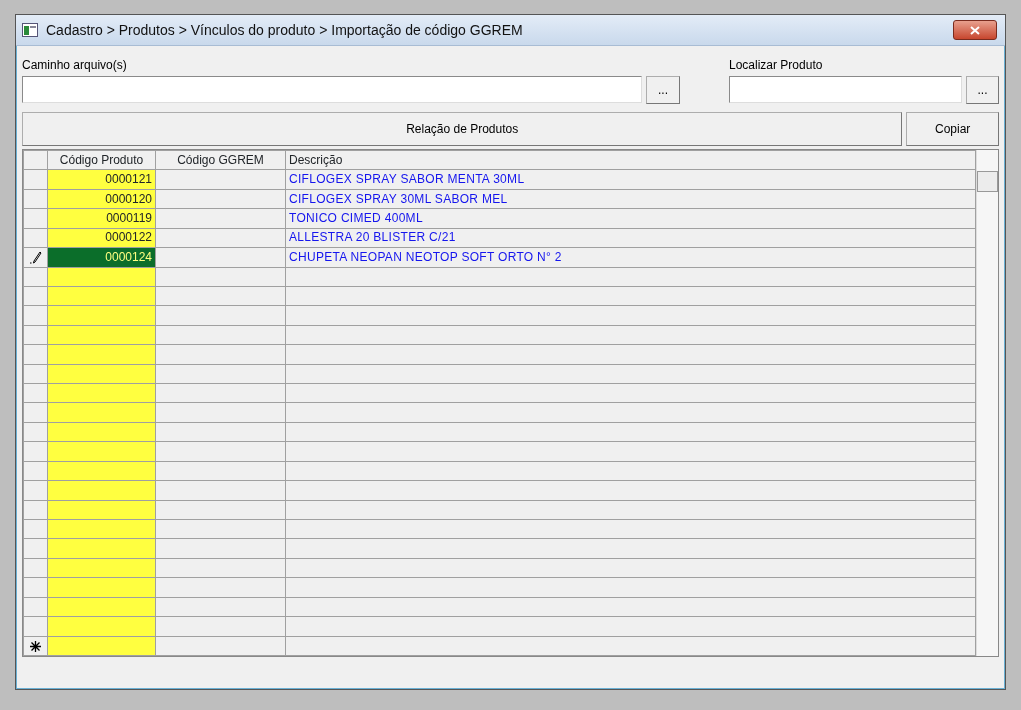  I want to click on close-icon, so click(975, 30).